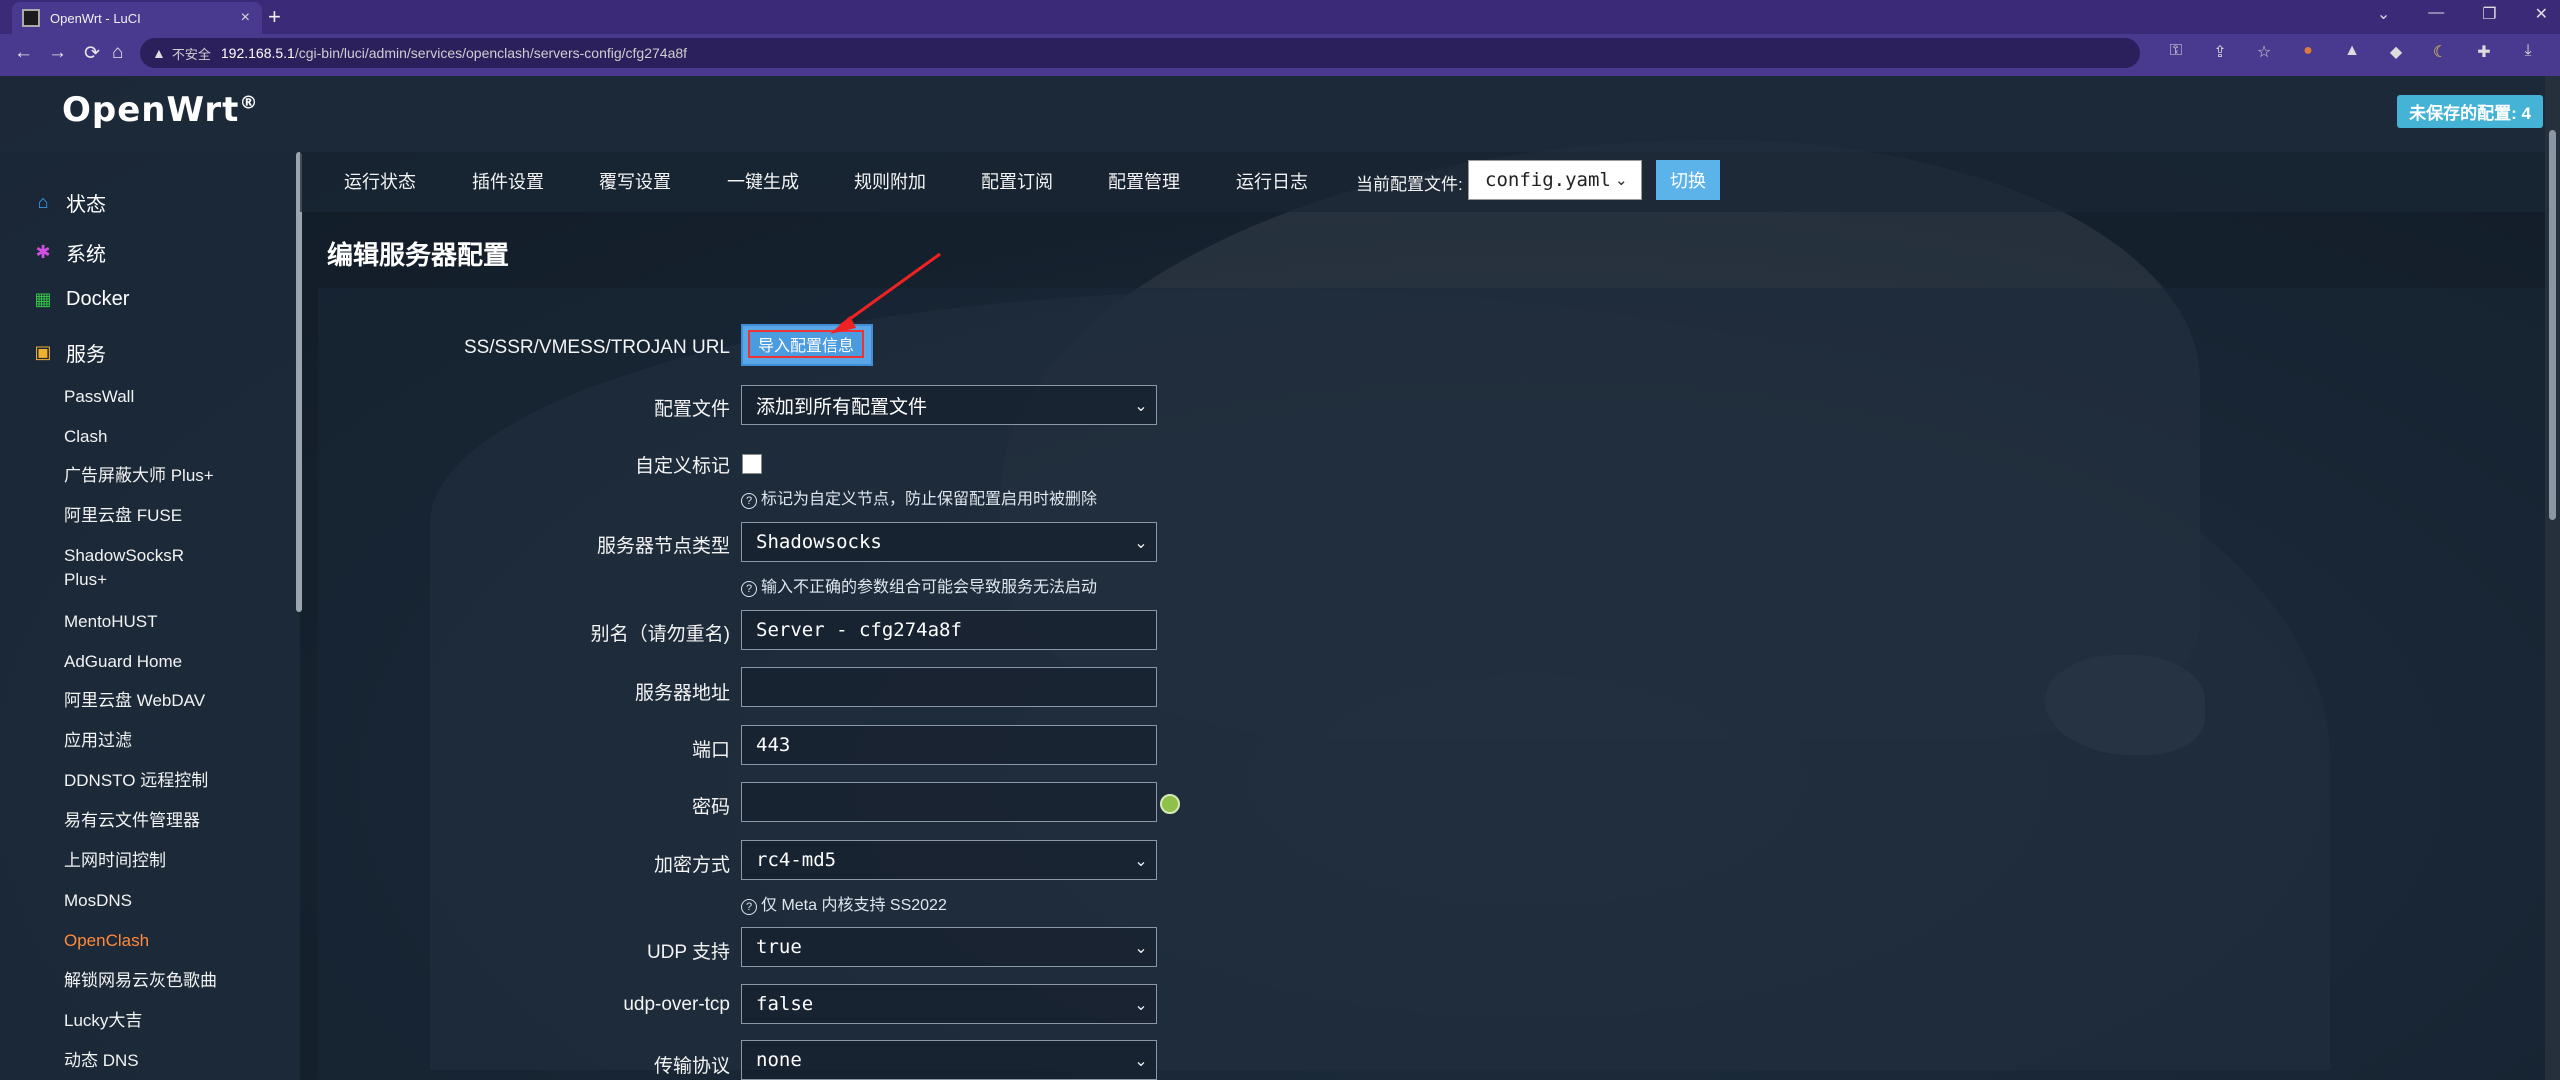  What do you see at coordinates (854, 905) in the screenshot?
I see `help-text: 仅 Meta 内核支持 SS2022` at bounding box center [854, 905].